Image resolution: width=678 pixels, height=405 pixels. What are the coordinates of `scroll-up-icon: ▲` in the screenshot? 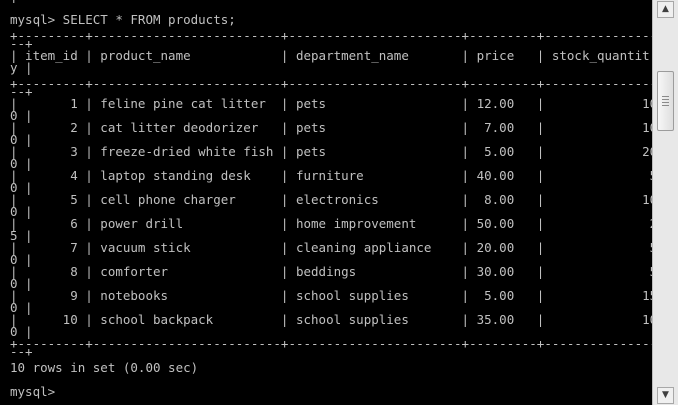 It's located at (665, 9).